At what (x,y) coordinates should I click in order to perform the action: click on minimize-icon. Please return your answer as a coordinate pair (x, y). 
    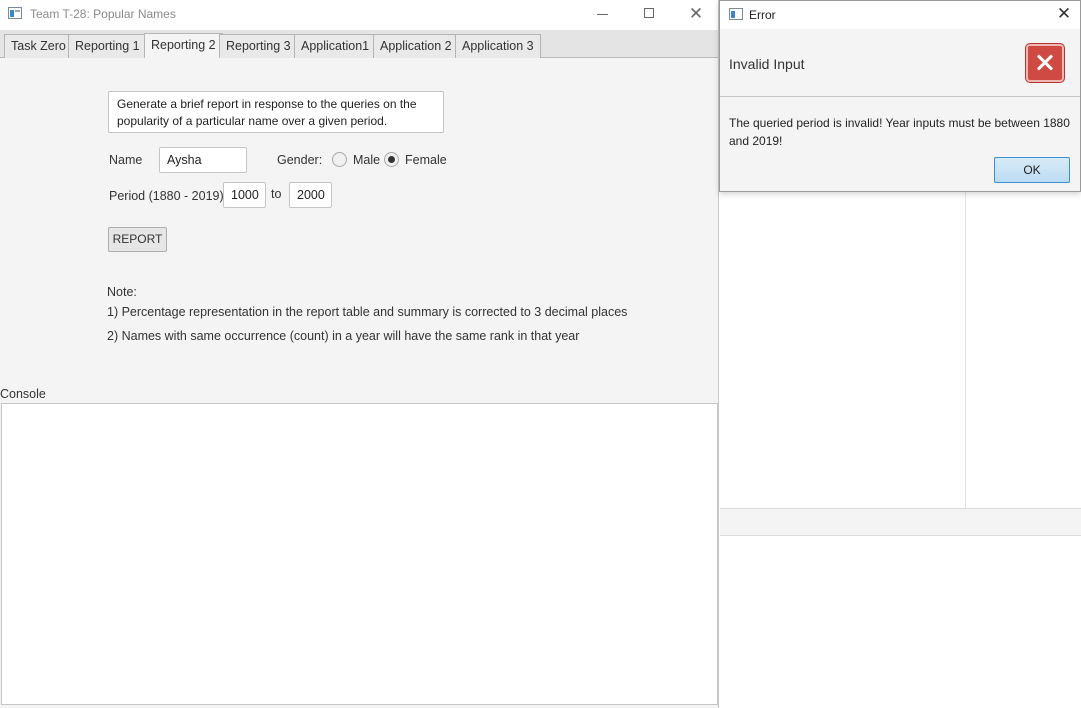
    Looking at the image, I should click on (602, 14).